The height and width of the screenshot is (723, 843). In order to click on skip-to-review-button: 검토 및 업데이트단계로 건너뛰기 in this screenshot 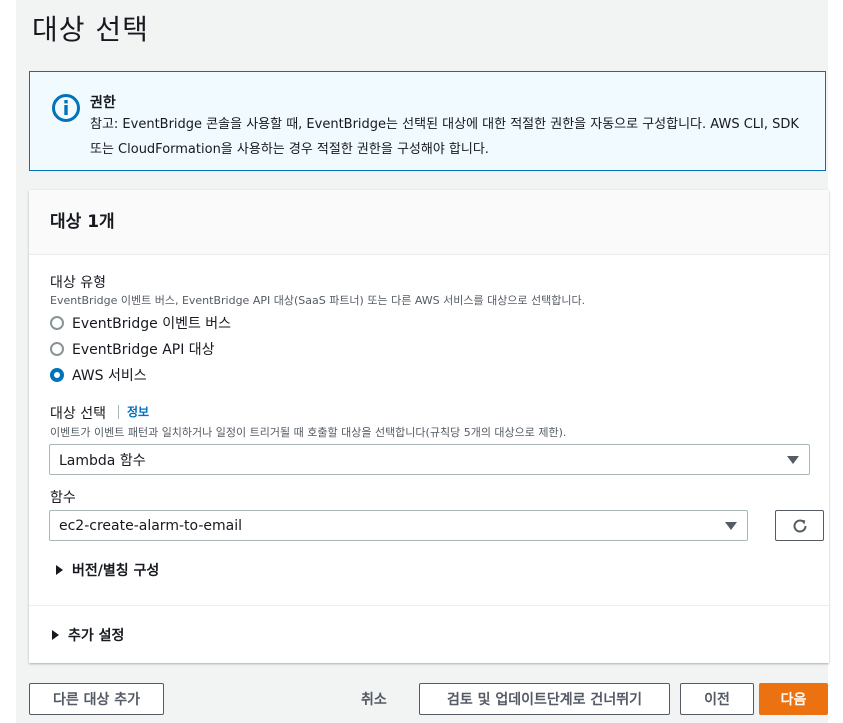, I will do `click(544, 699)`.